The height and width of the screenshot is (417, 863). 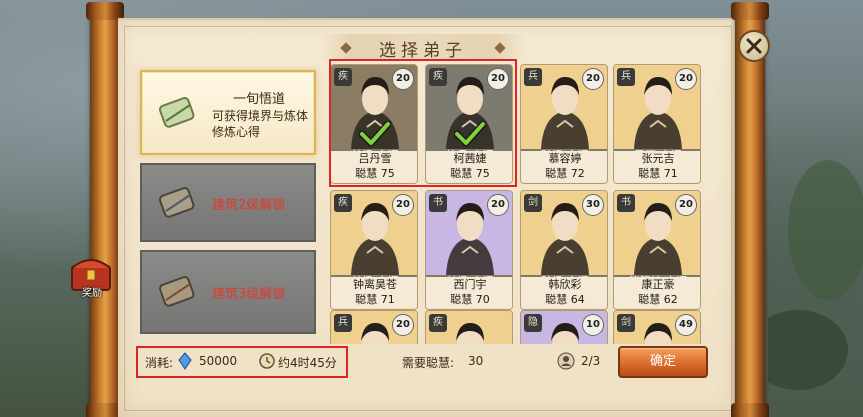 I want to click on selected-count: 2/3, so click(x=591, y=361).